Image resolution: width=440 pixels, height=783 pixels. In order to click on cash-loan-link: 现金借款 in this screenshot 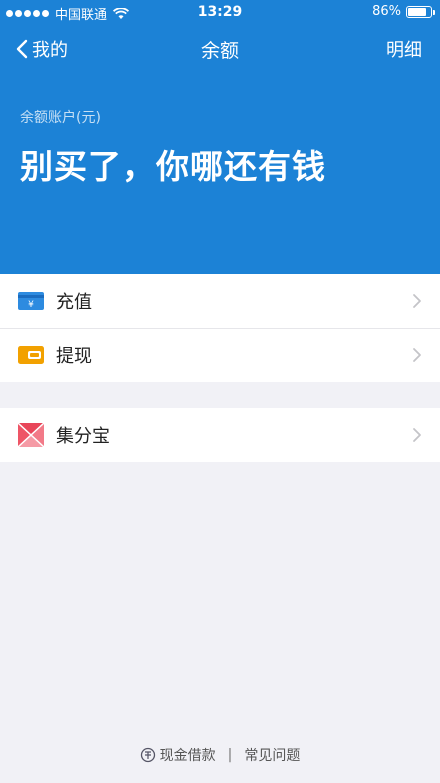, I will do `click(178, 755)`.